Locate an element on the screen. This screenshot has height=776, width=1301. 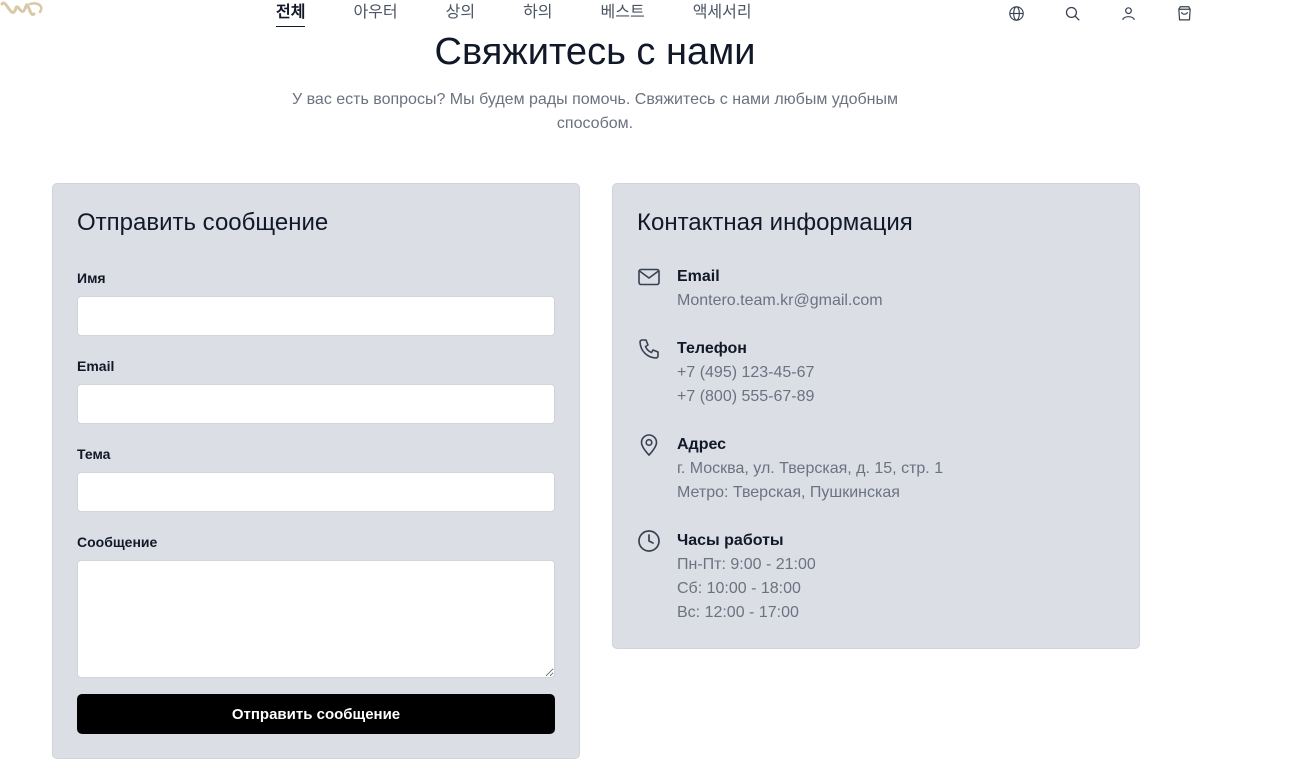
nav-item-bottoms: 하의 is located at coordinates (537, 14).